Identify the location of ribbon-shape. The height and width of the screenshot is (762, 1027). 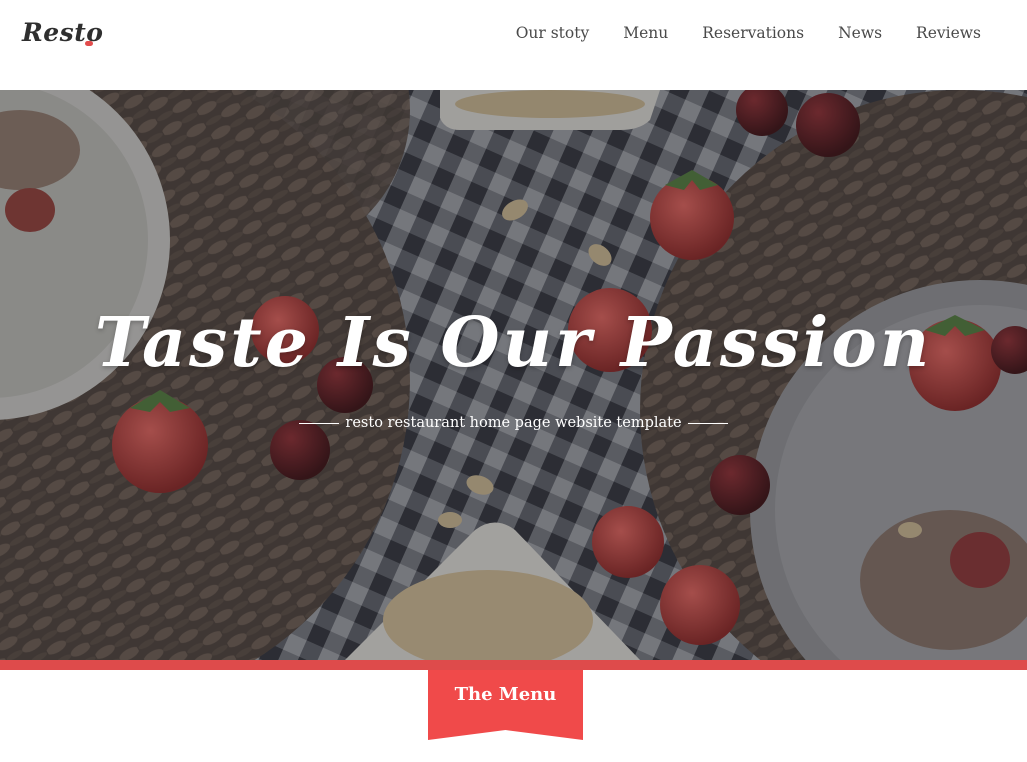
(505, 705).